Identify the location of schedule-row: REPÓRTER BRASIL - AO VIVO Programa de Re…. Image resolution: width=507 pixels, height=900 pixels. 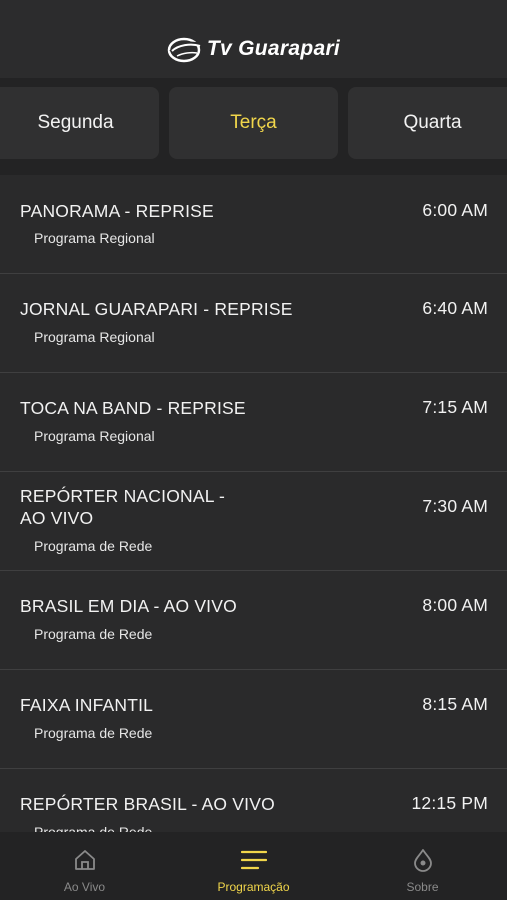
(253, 800).